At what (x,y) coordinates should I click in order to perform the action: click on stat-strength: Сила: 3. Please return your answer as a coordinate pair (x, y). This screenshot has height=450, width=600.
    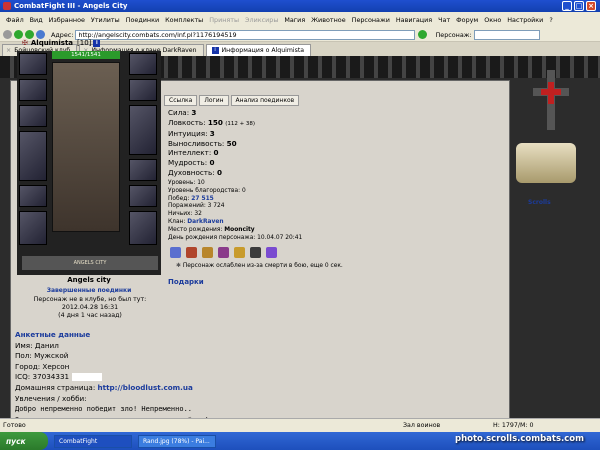
    Looking at the image, I should click on (182, 112).